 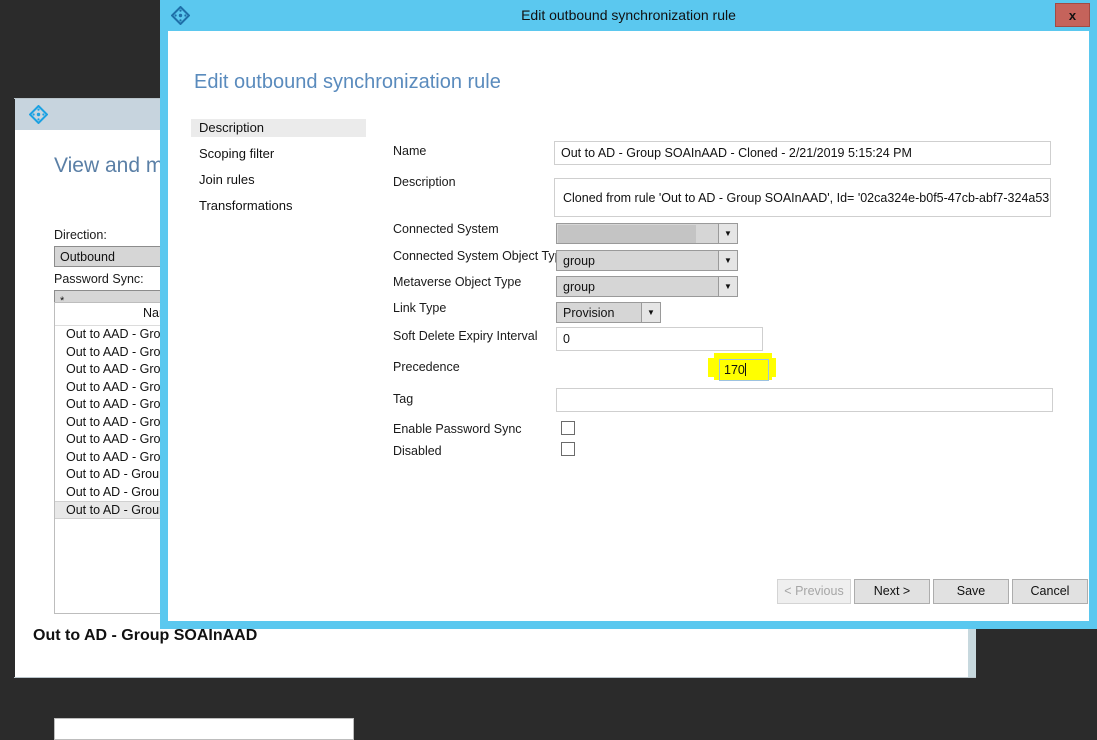 What do you see at coordinates (232, 127) in the screenshot?
I see `nav-item-label: Description` at bounding box center [232, 127].